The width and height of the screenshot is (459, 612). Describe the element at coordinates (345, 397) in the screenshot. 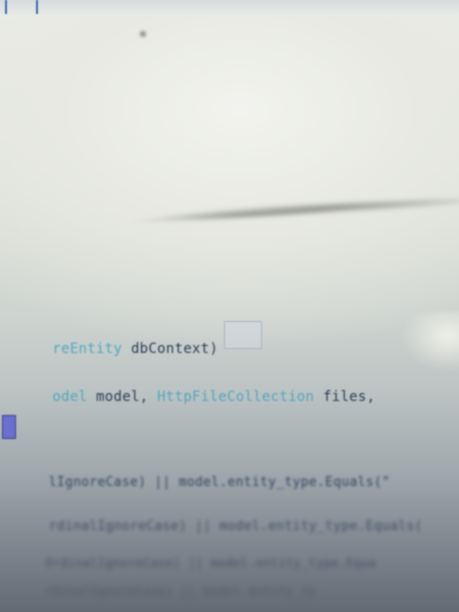

I see `identifier-token: files,` at that location.